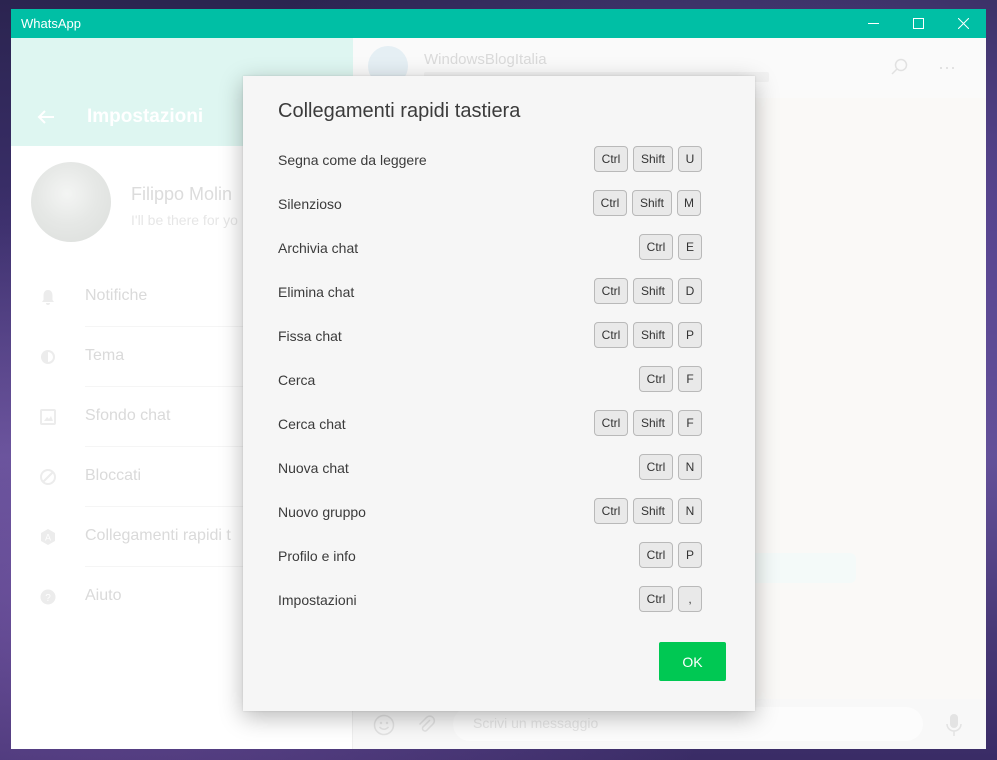  I want to click on key-combo: Ctrl Shift P, so click(648, 335).